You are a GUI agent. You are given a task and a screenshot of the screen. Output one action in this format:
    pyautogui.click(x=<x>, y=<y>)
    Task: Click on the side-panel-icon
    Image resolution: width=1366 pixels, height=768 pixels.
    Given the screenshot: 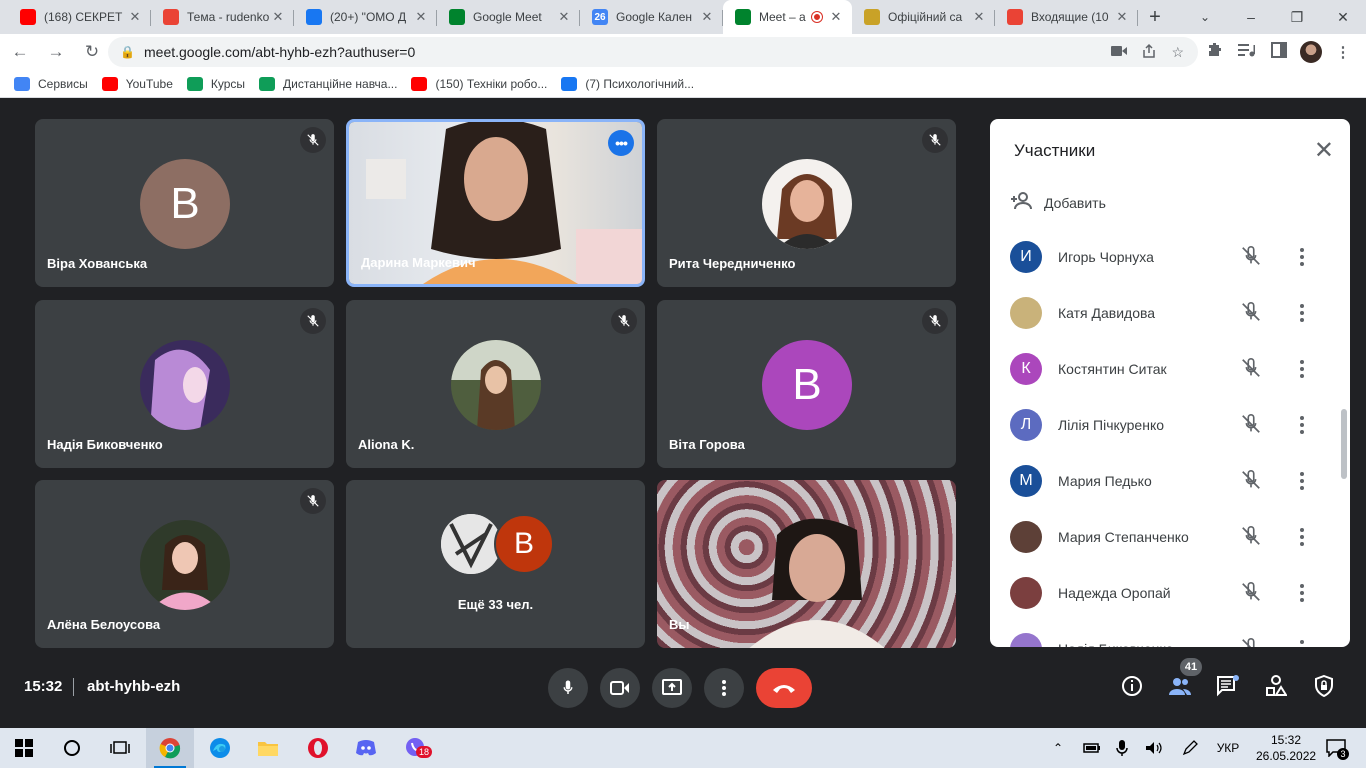 What is the action you would take?
    pyautogui.click(x=1279, y=52)
    